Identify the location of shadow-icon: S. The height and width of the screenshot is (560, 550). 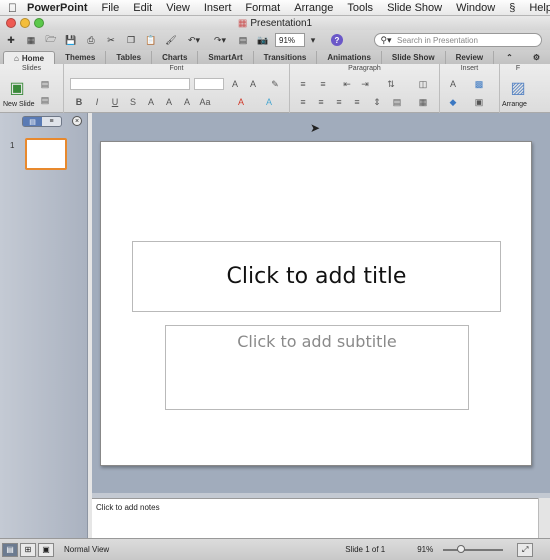
(133, 102).